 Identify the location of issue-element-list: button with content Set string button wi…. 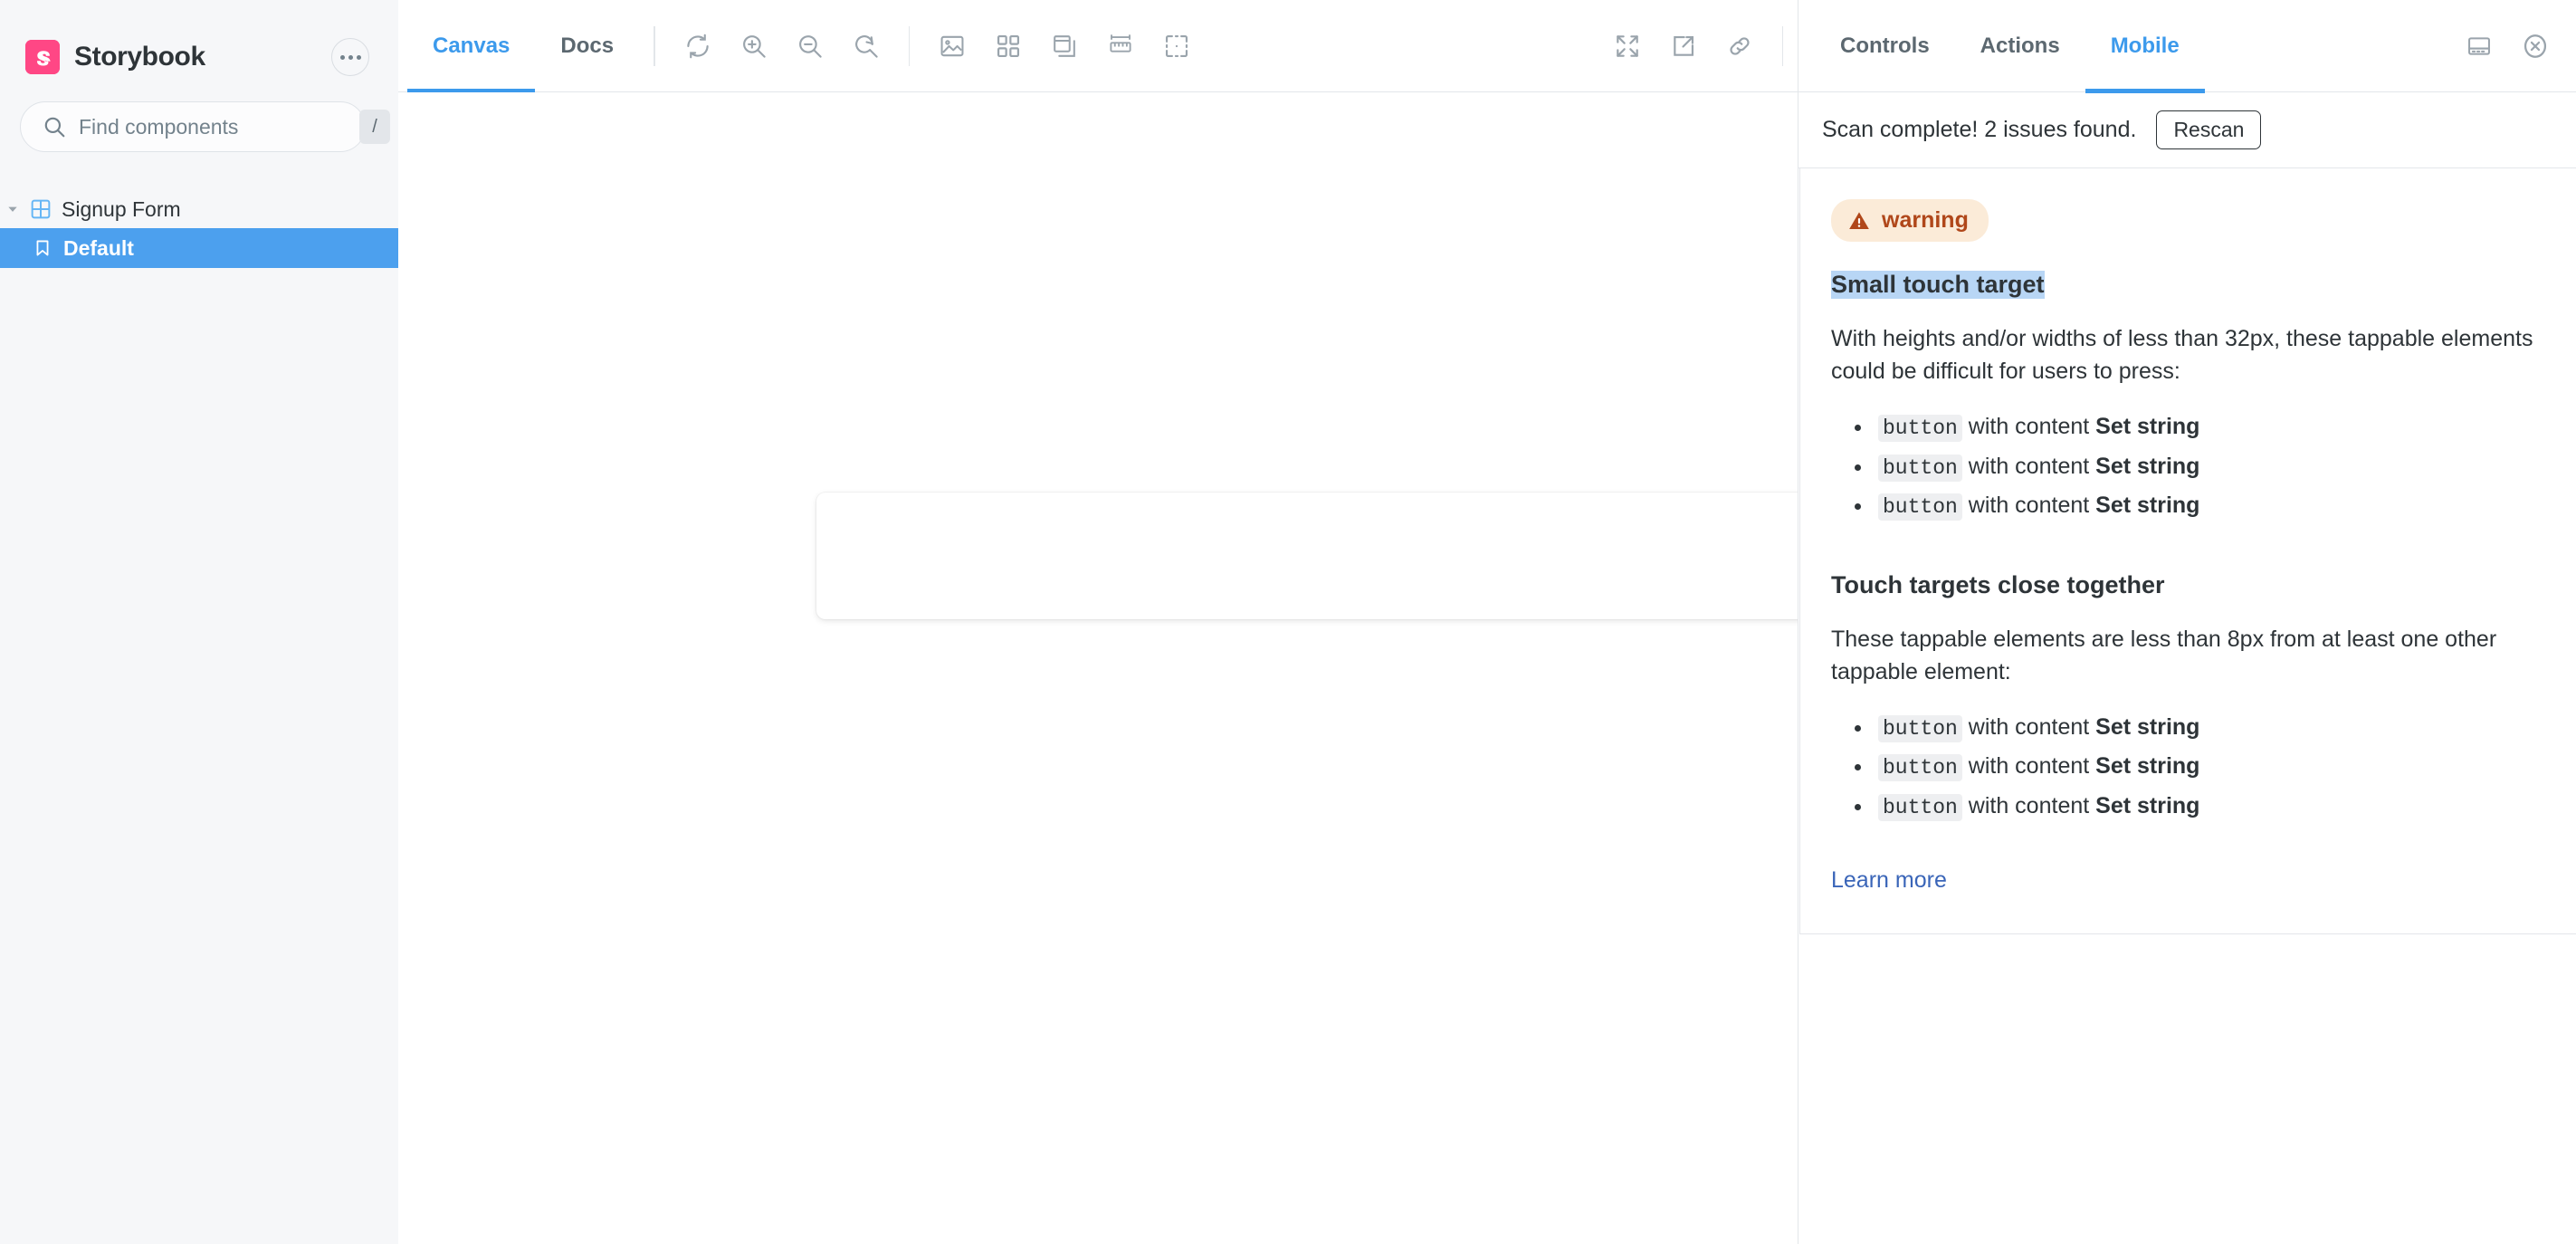
(2188, 466).